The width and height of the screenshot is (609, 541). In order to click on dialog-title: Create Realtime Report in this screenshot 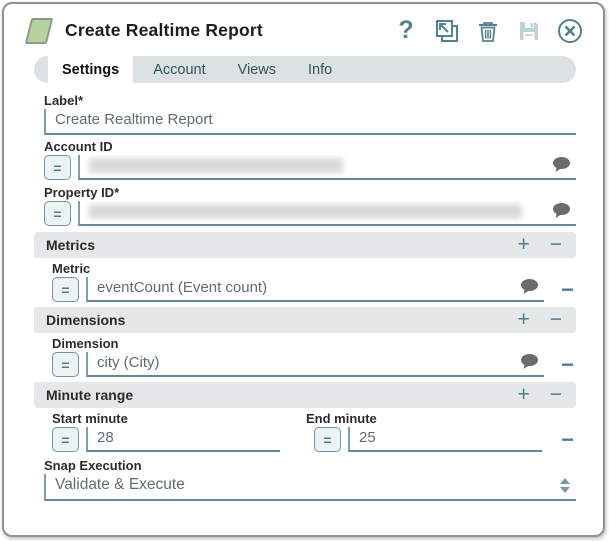, I will do `click(164, 30)`.